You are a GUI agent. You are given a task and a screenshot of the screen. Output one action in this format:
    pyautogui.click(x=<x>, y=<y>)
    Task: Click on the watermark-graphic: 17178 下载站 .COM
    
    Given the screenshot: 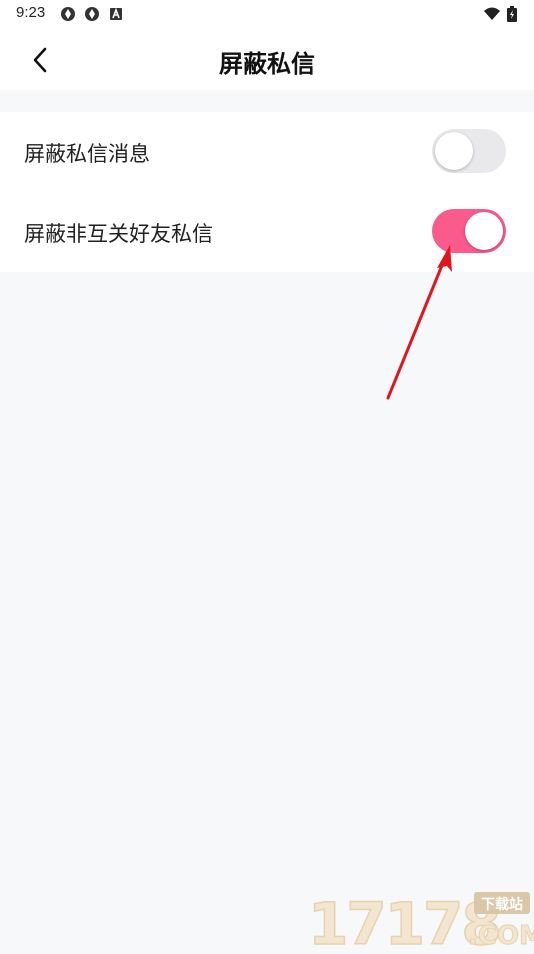 What is the action you would take?
    pyautogui.click(x=420, y=921)
    